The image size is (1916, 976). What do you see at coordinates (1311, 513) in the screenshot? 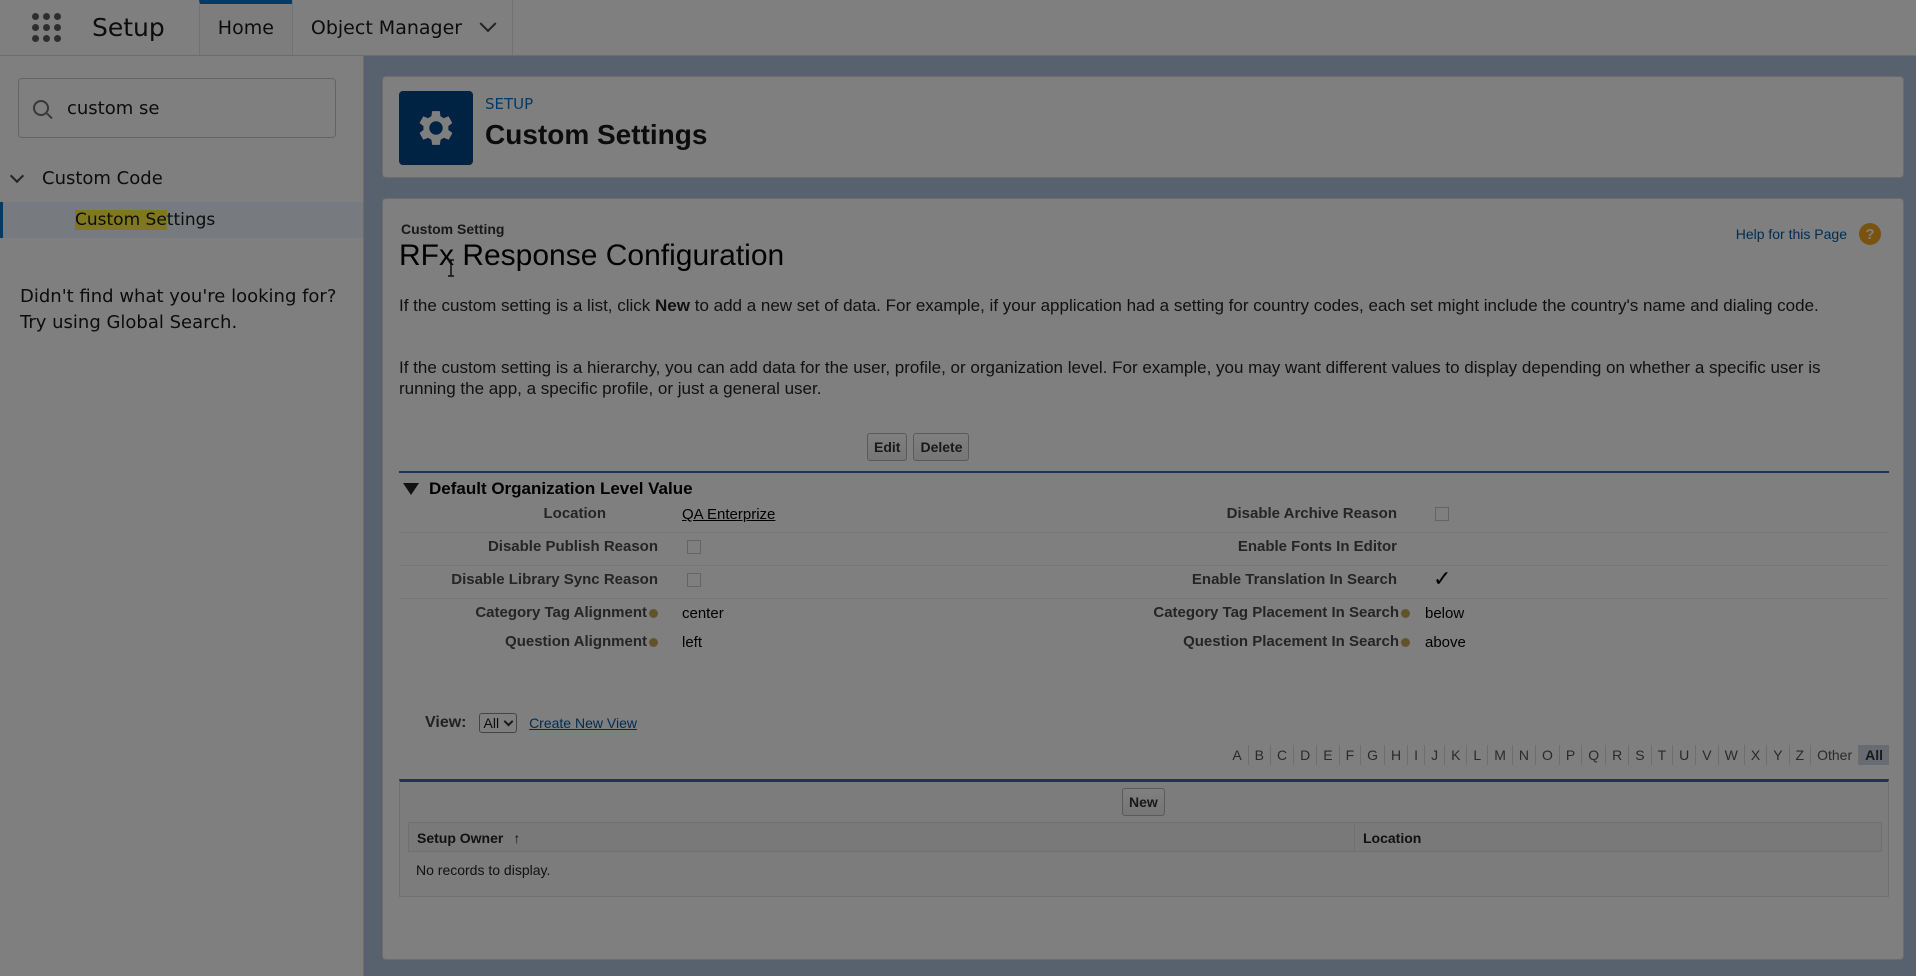
I see `field-label-disable-archive: Disable Archive Reason` at bounding box center [1311, 513].